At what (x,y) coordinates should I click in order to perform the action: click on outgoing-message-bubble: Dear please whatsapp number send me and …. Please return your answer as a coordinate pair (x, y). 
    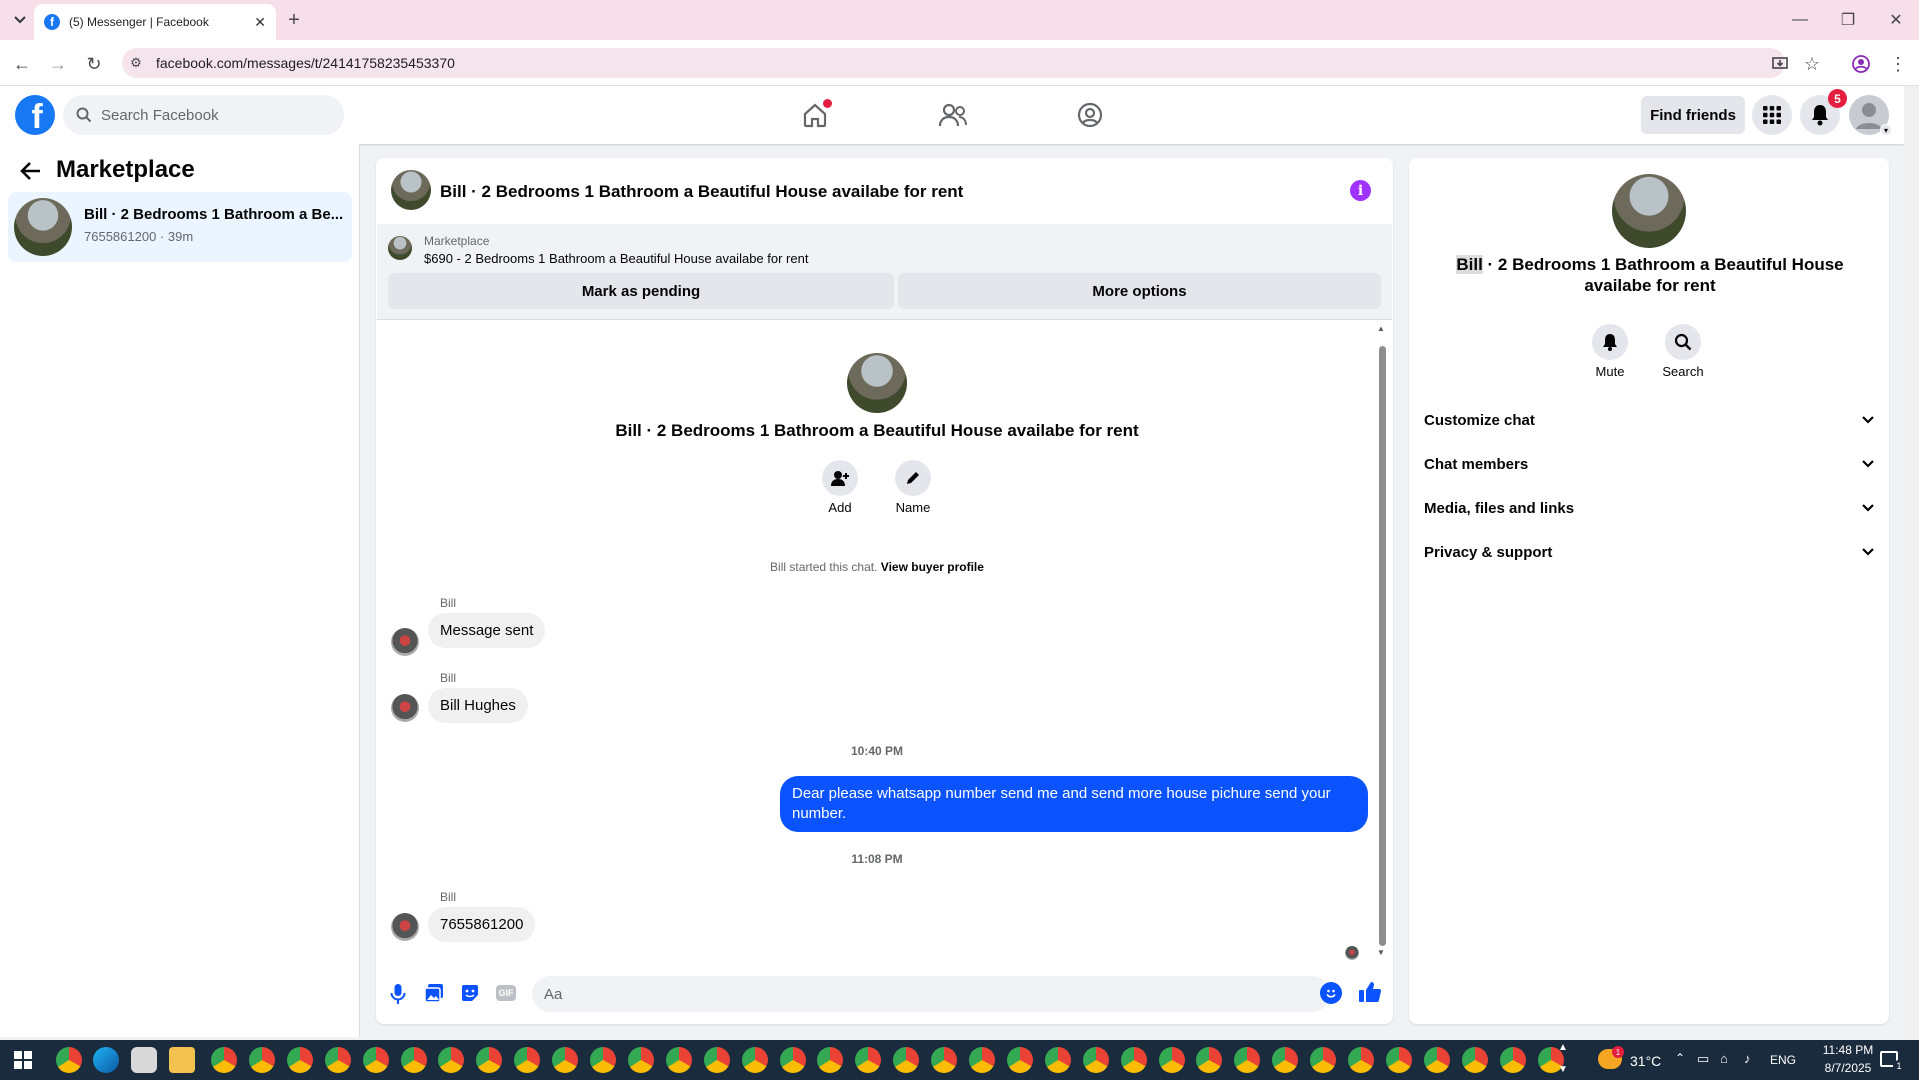
    Looking at the image, I should click on (1074, 804).